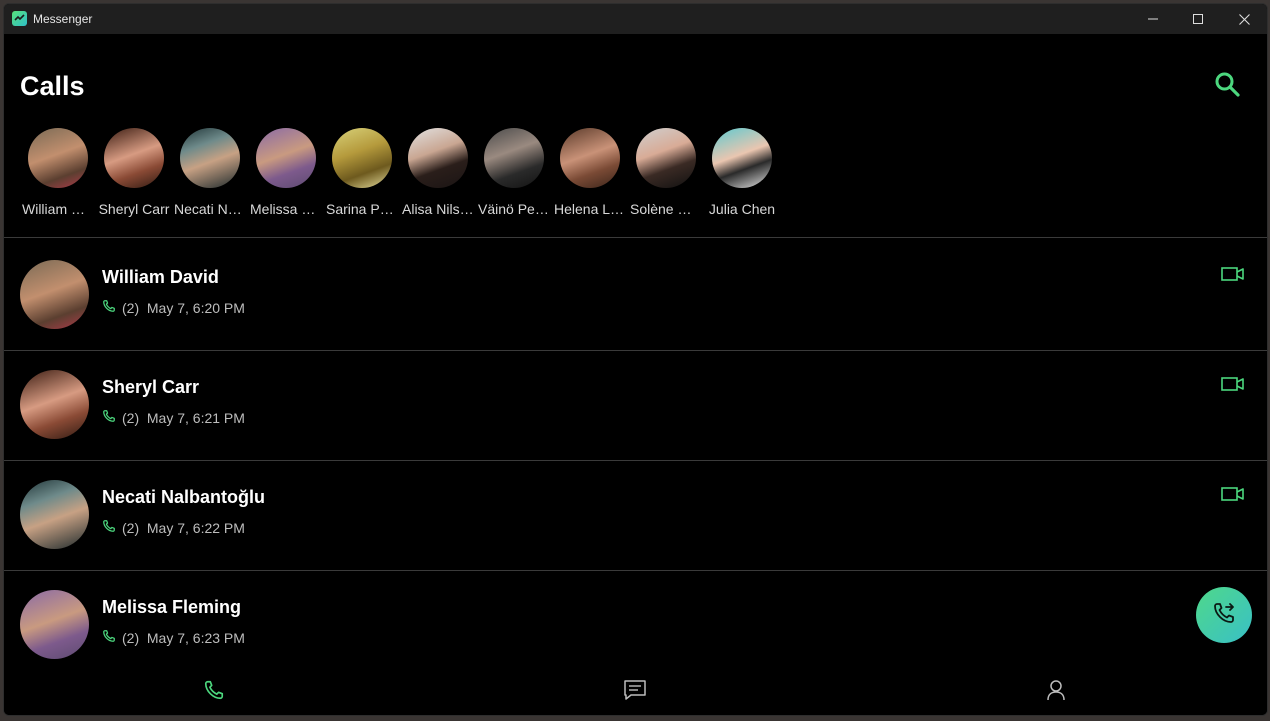 The width and height of the screenshot is (1270, 721). Describe the element at coordinates (134, 209) in the screenshot. I see `favorite-name: Sheryl Carr` at that location.